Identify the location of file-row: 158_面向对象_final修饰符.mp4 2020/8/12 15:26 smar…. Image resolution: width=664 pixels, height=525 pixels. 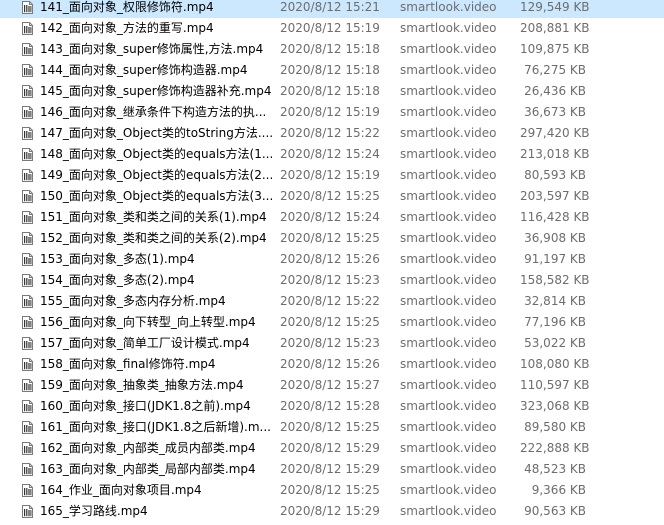
(332, 364).